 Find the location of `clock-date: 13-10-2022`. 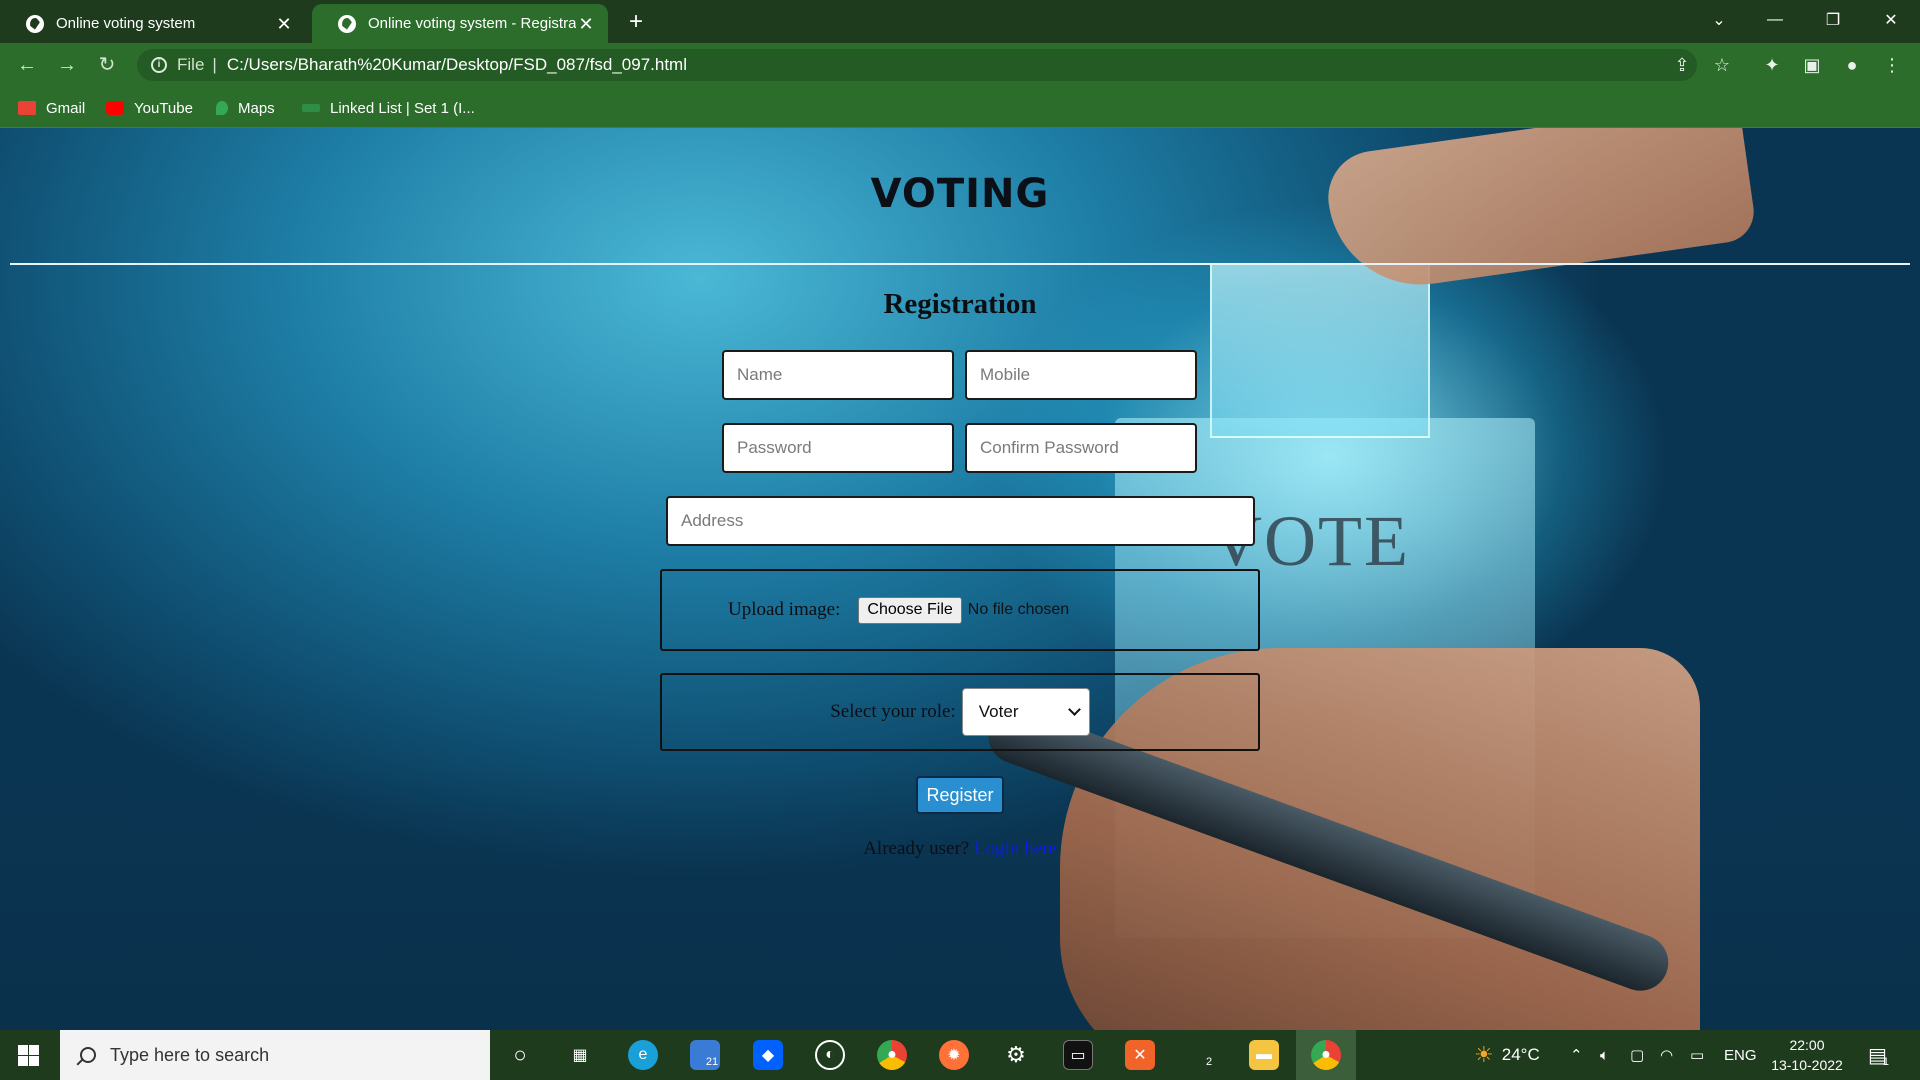

clock-date: 13-10-2022 is located at coordinates (1807, 1065).